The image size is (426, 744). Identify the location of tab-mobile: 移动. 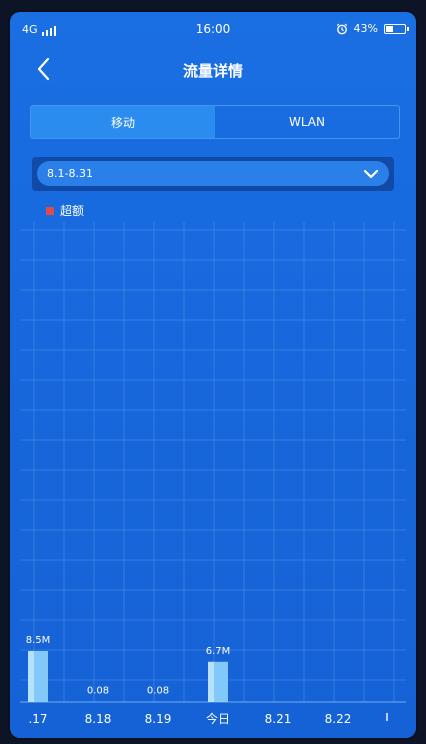
(123, 122).